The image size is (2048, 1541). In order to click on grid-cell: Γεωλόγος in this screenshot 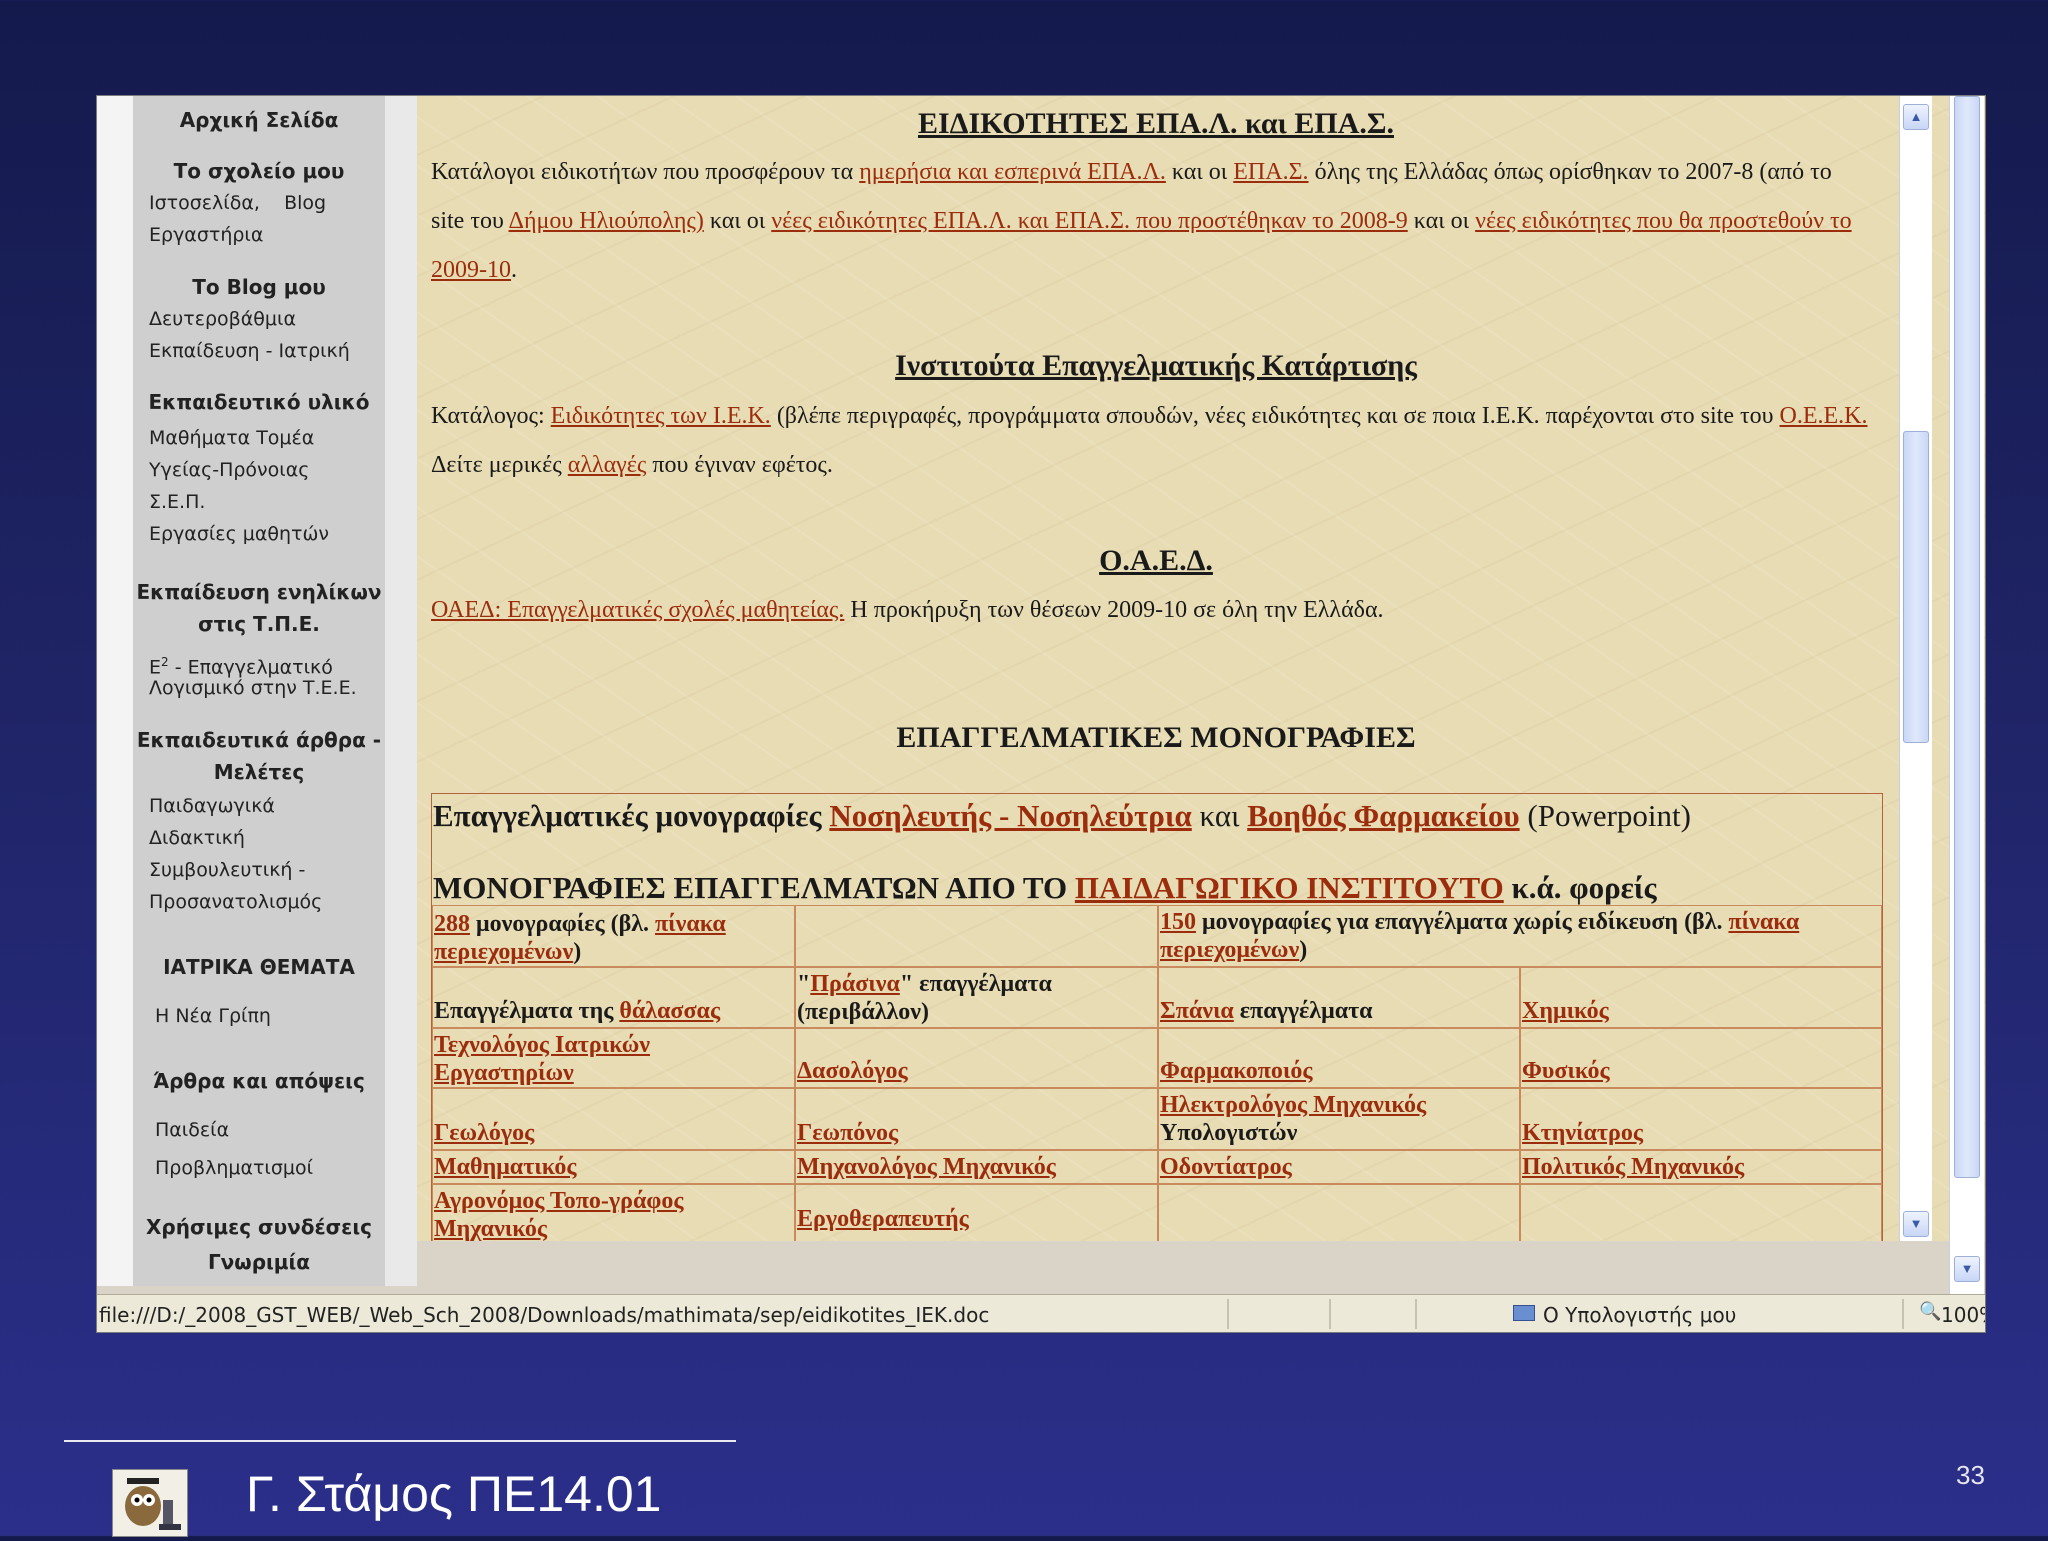, I will do `click(613, 1119)`.